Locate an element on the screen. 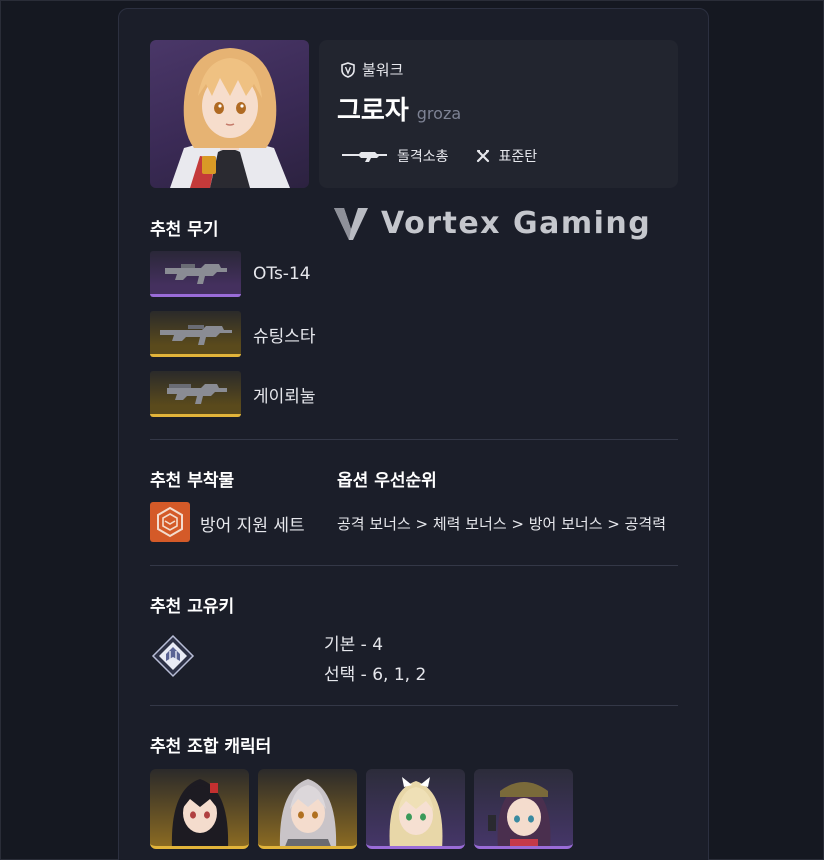  faction-row: 불워크 is located at coordinates (372, 69).